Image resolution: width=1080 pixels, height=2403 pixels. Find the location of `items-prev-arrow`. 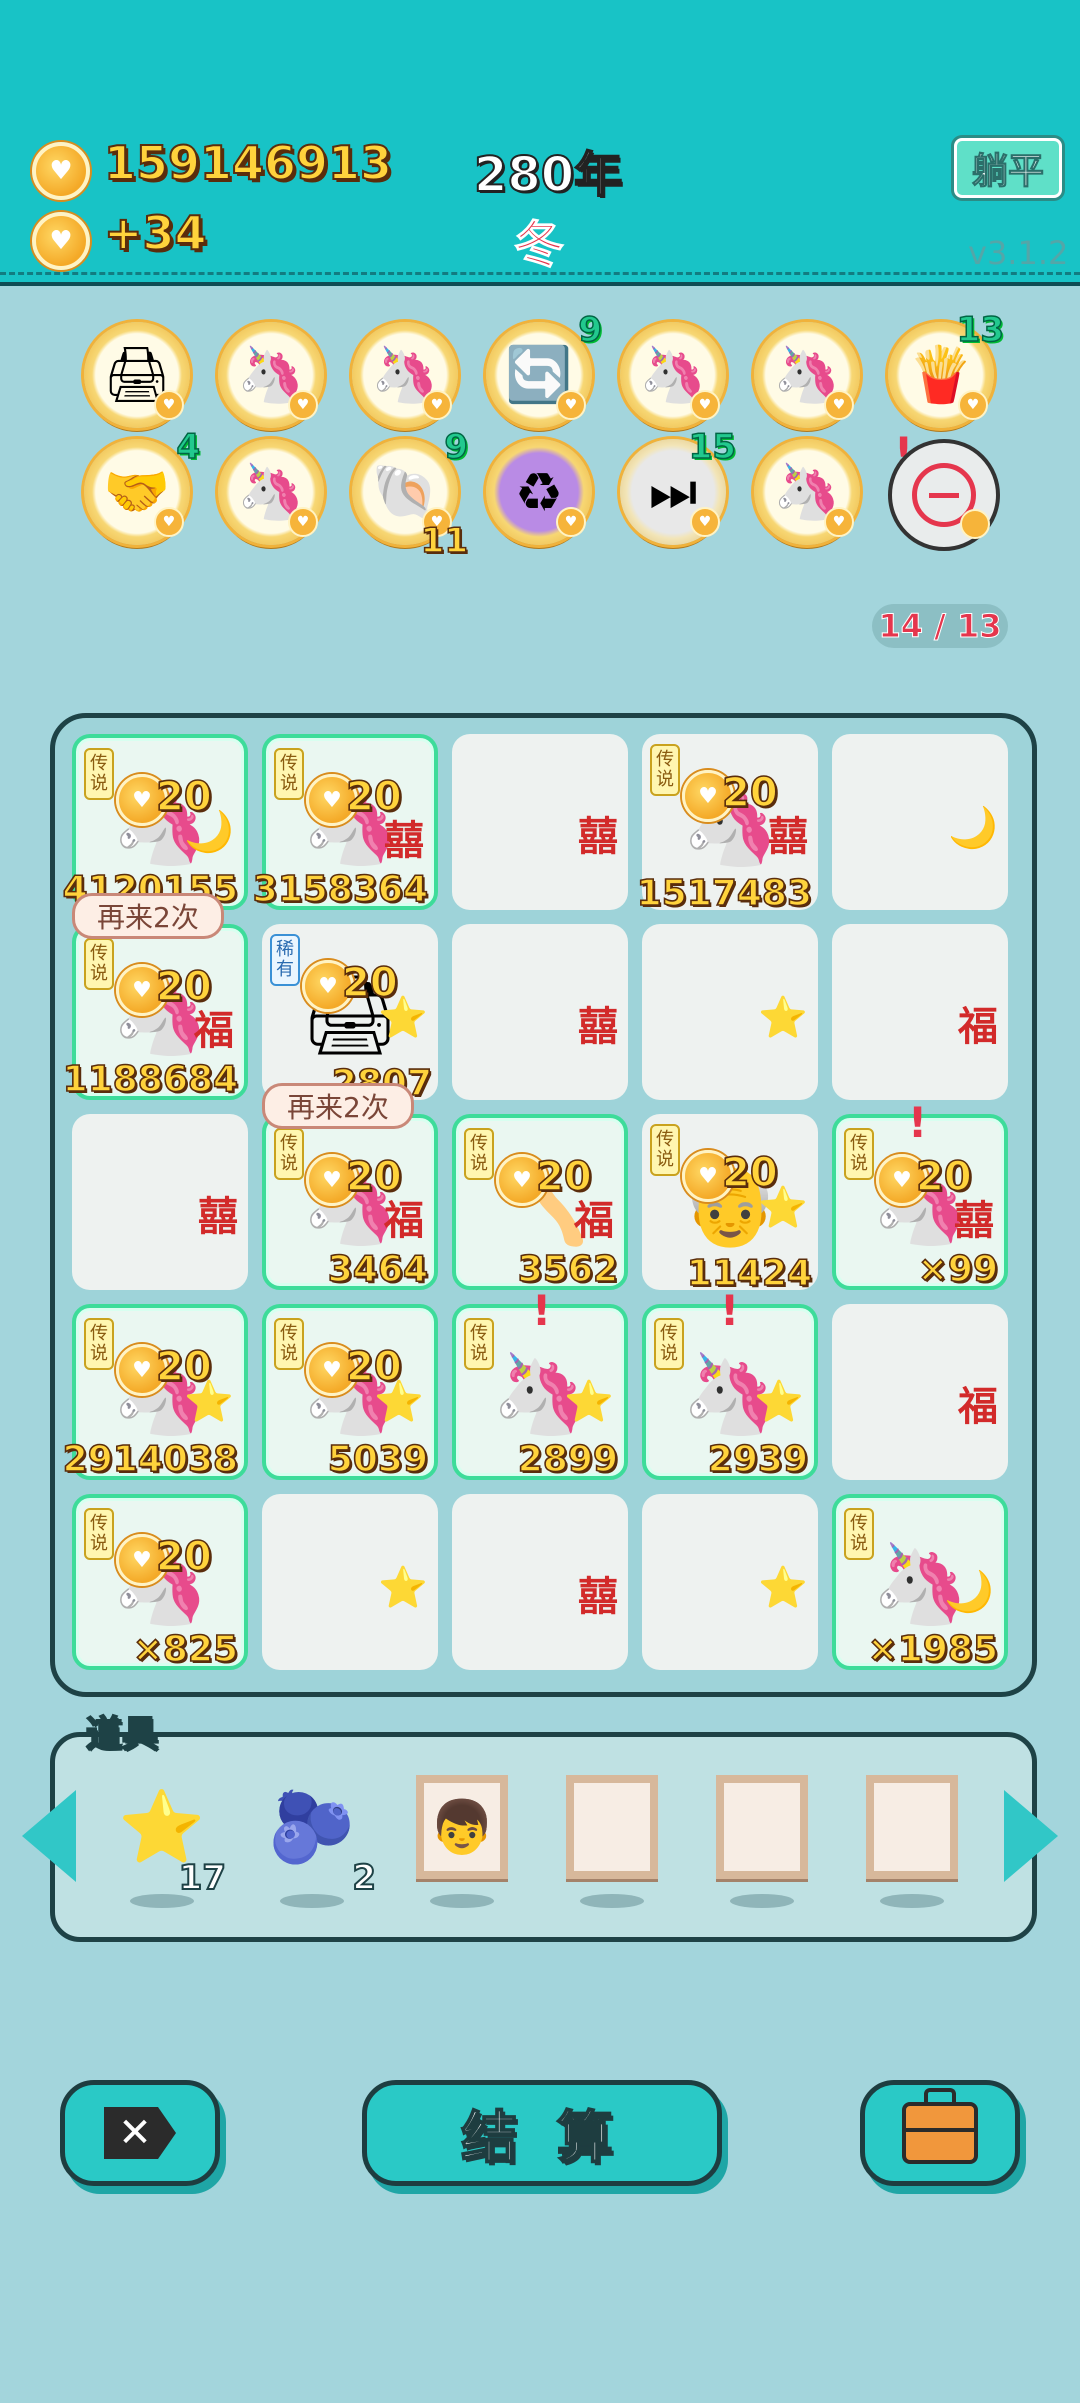

items-prev-arrow is located at coordinates (49, 1836).